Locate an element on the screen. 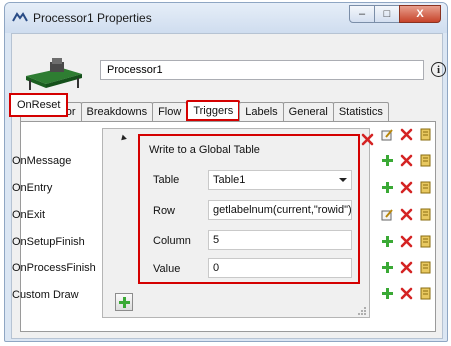  row-label: Row is located at coordinates (164, 211).